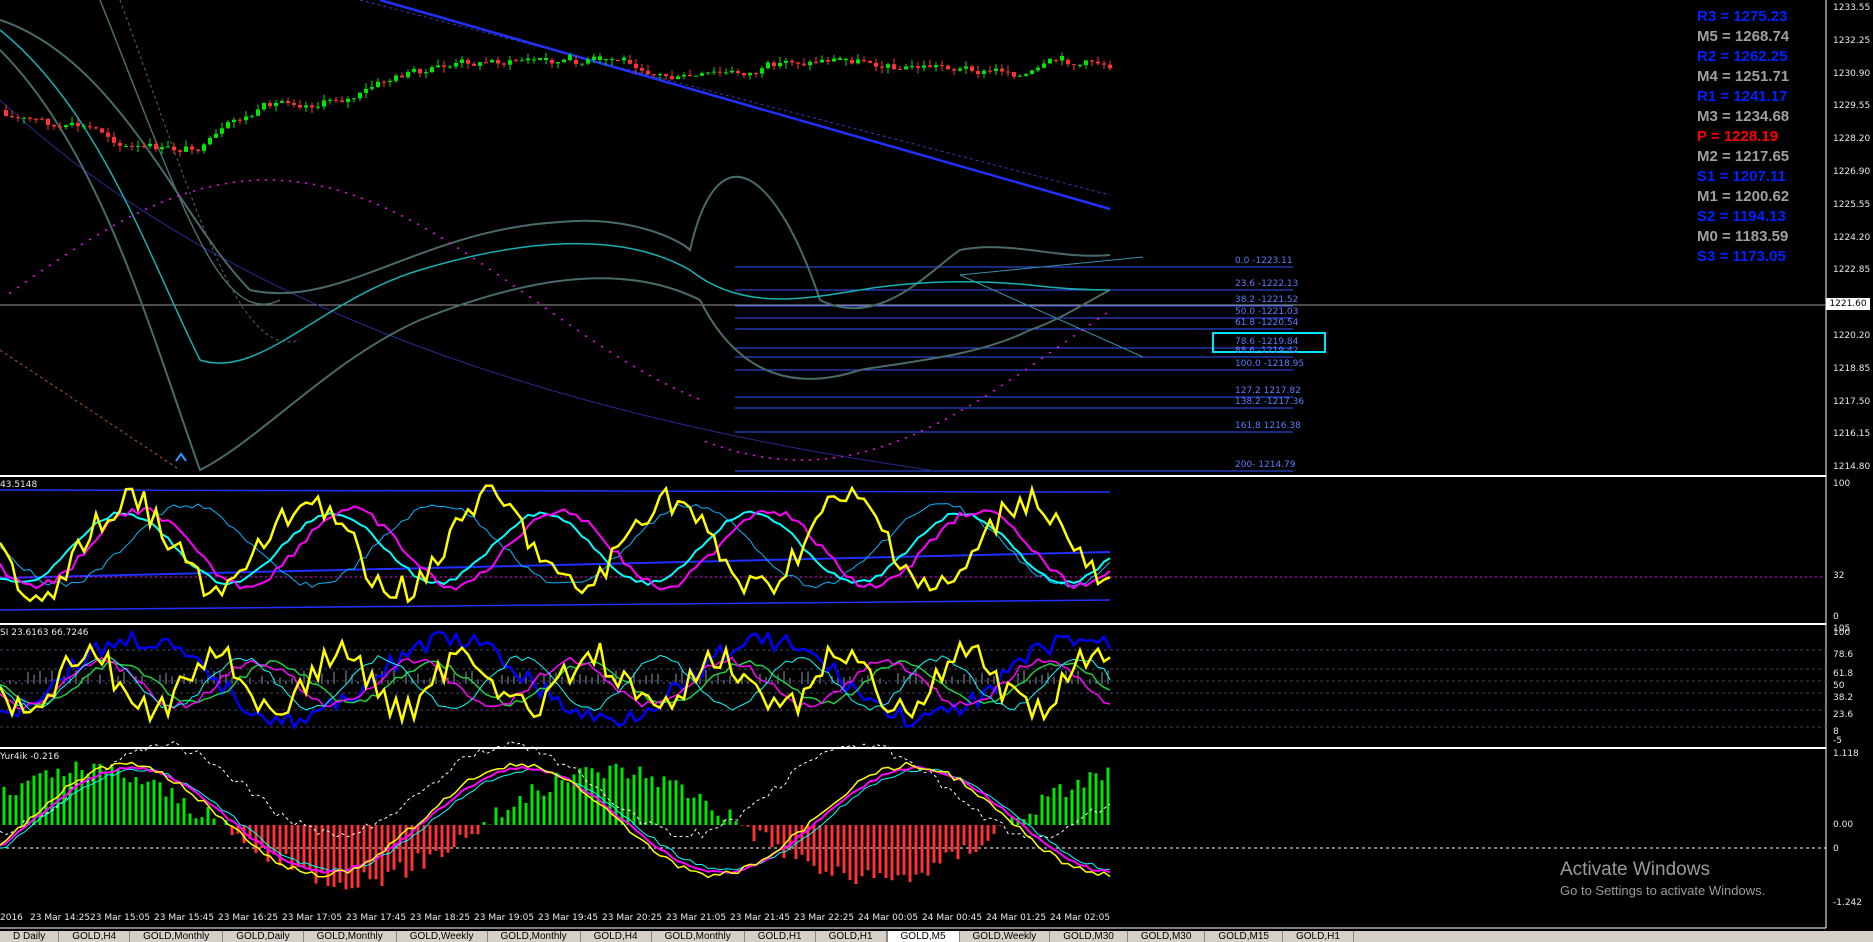 The height and width of the screenshot is (942, 1873). What do you see at coordinates (1743, 116) in the screenshot?
I see `pivot-level: M3 = 1234.68` at bounding box center [1743, 116].